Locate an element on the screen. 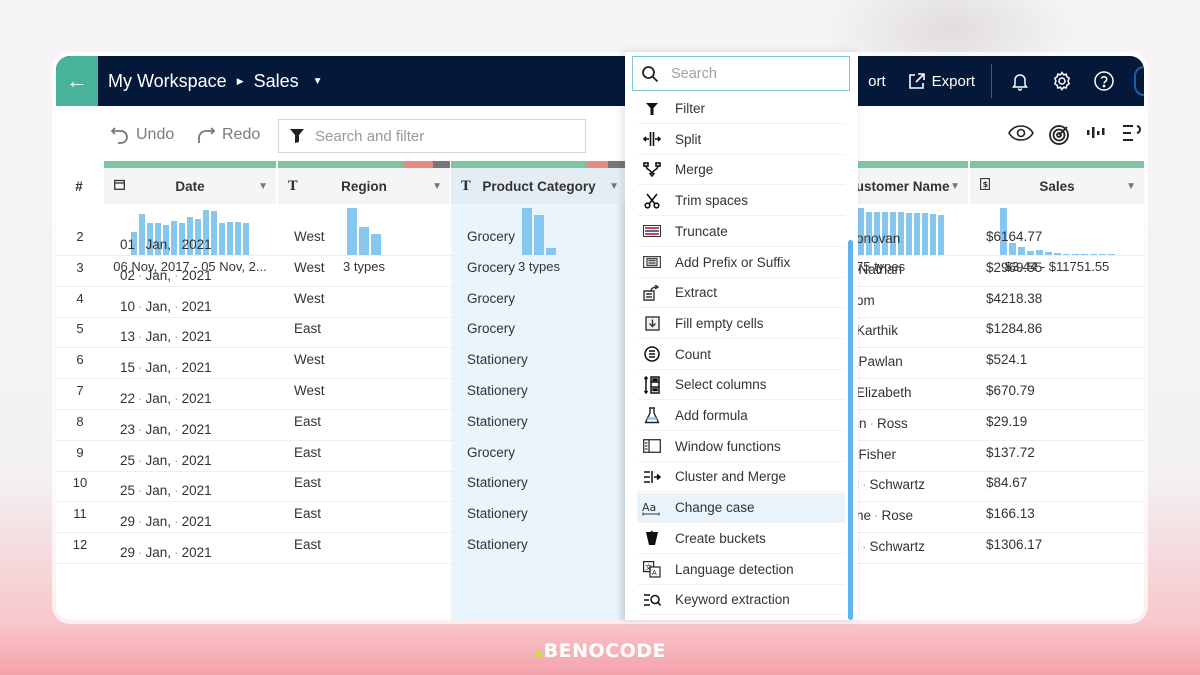 The image size is (1200, 675). menu-item-create-buckets: Create buckets is located at coordinates (741, 539).